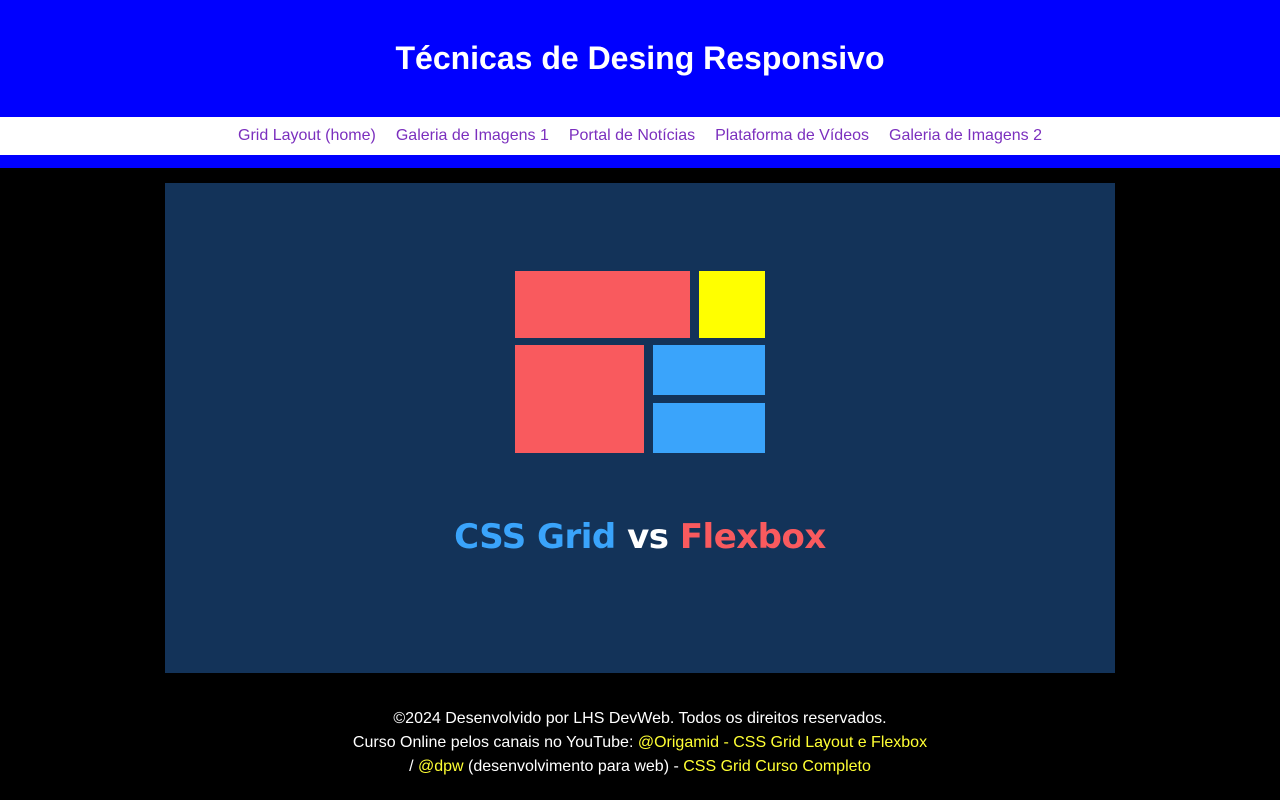  What do you see at coordinates (307, 136) in the screenshot?
I see `nav-link-grid-layout-home: Grid Layout (home)` at bounding box center [307, 136].